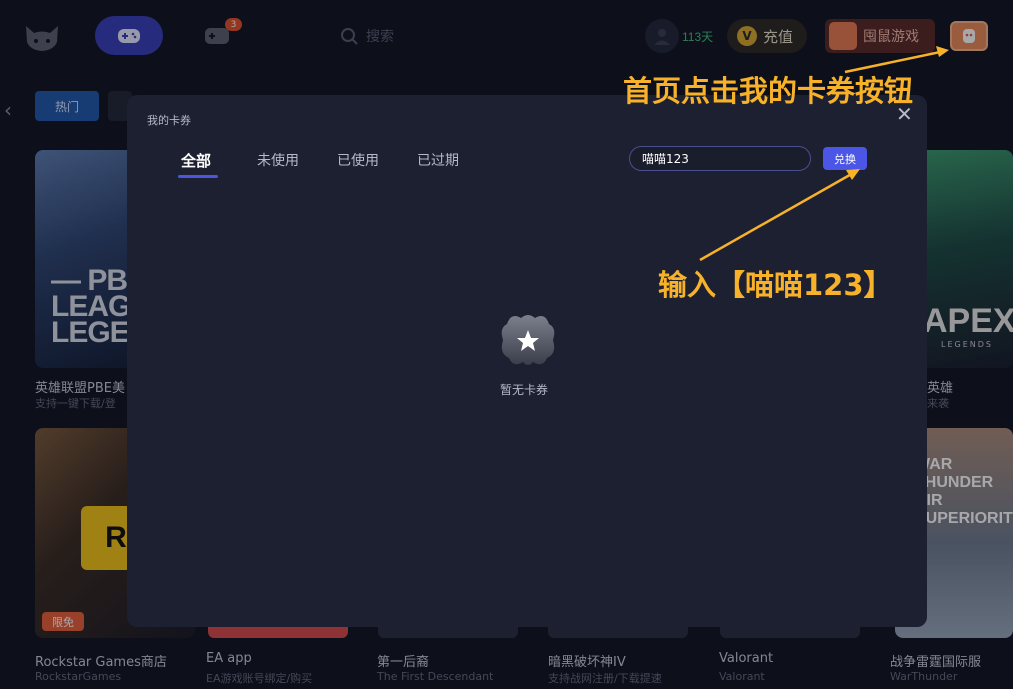  Describe the element at coordinates (845, 158) in the screenshot. I see `redeem-button: 兑换` at that location.